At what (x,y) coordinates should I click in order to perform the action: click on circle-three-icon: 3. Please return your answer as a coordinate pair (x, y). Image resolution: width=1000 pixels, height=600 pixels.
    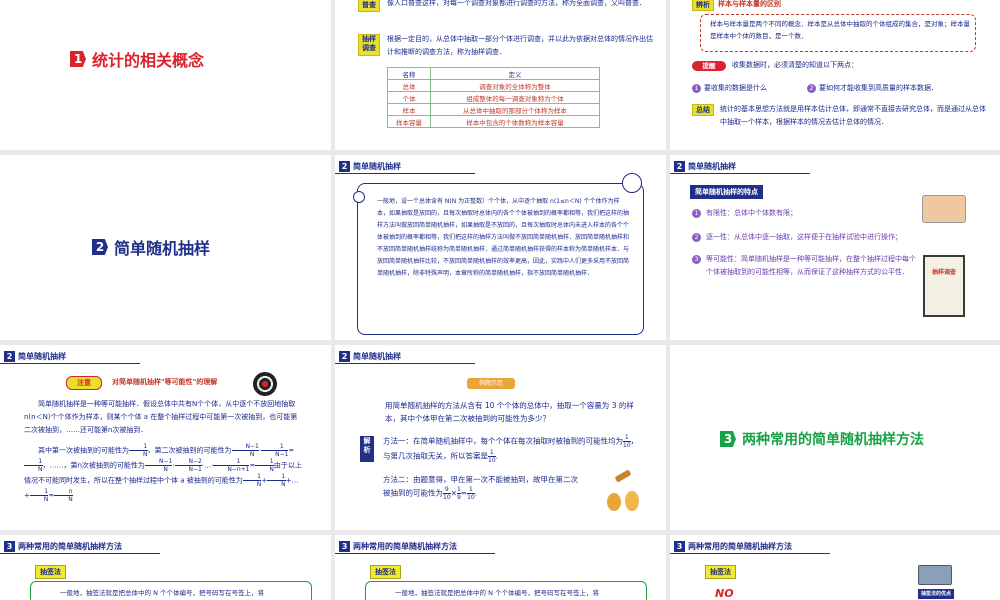
    Looking at the image, I should click on (696, 259).